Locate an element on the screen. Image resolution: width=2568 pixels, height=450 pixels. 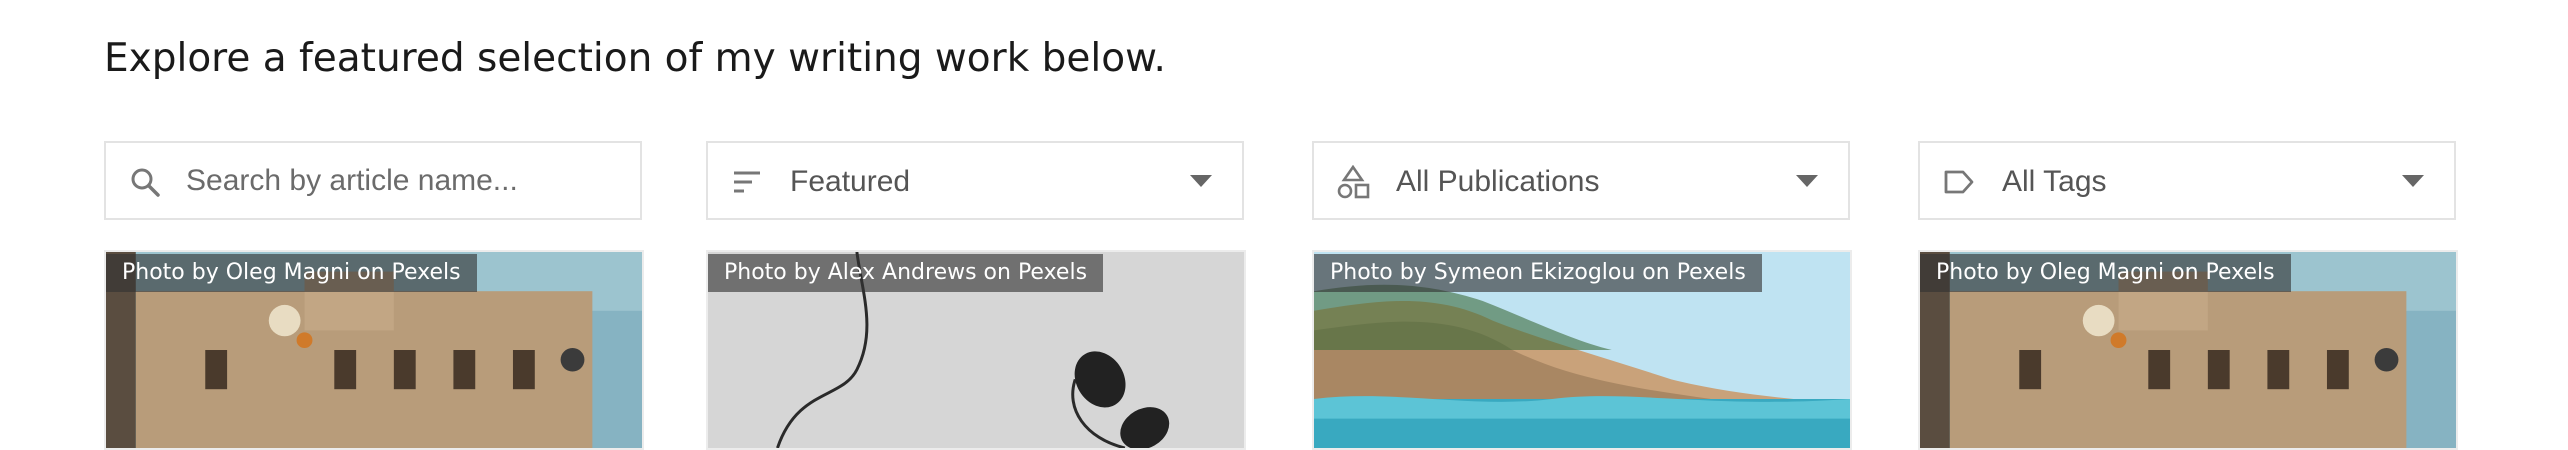
search-icon is located at coordinates (145, 182).